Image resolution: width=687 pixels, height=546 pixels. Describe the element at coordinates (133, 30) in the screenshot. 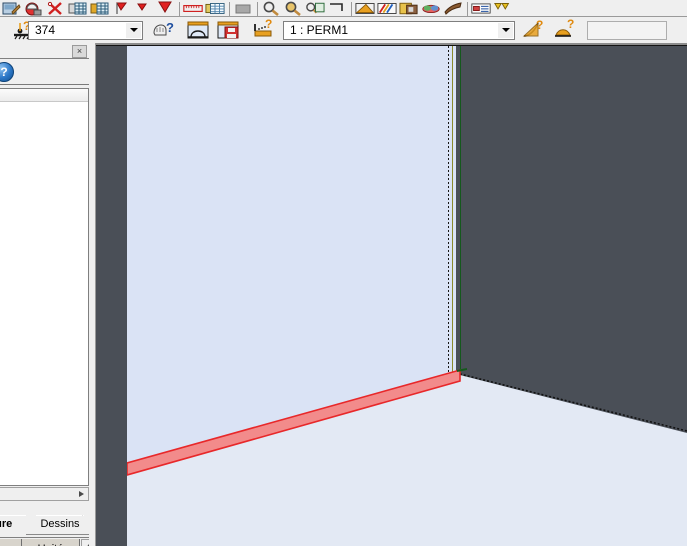

I see `node-number-dropdown-arrow` at that location.